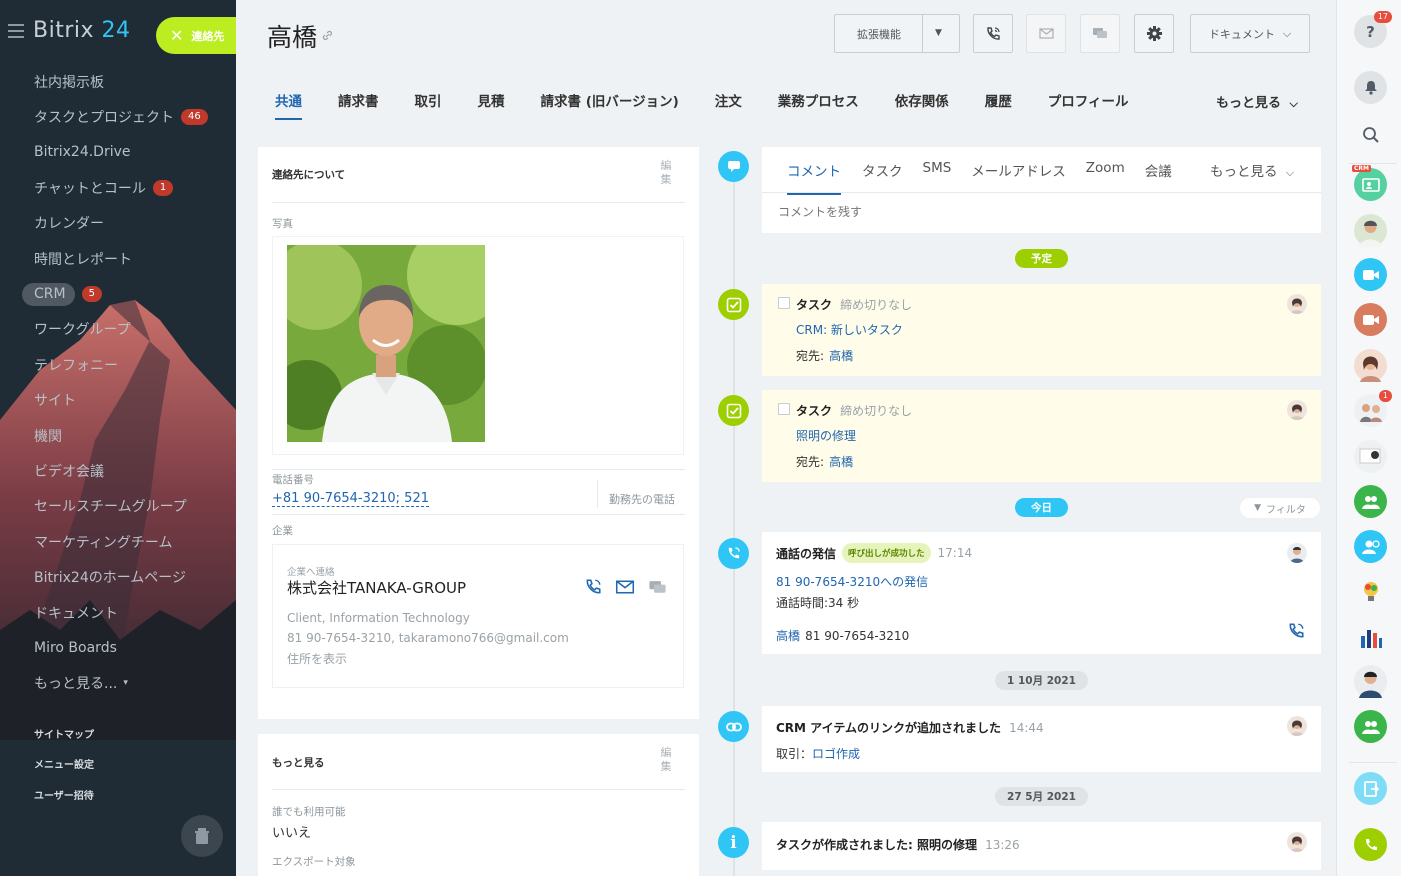 The height and width of the screenshot is (876, 1401). What do you see at coordinates (998, 105) in the screenshot?
I see `tab-history: 履歴` at bounding box center [998, 105].